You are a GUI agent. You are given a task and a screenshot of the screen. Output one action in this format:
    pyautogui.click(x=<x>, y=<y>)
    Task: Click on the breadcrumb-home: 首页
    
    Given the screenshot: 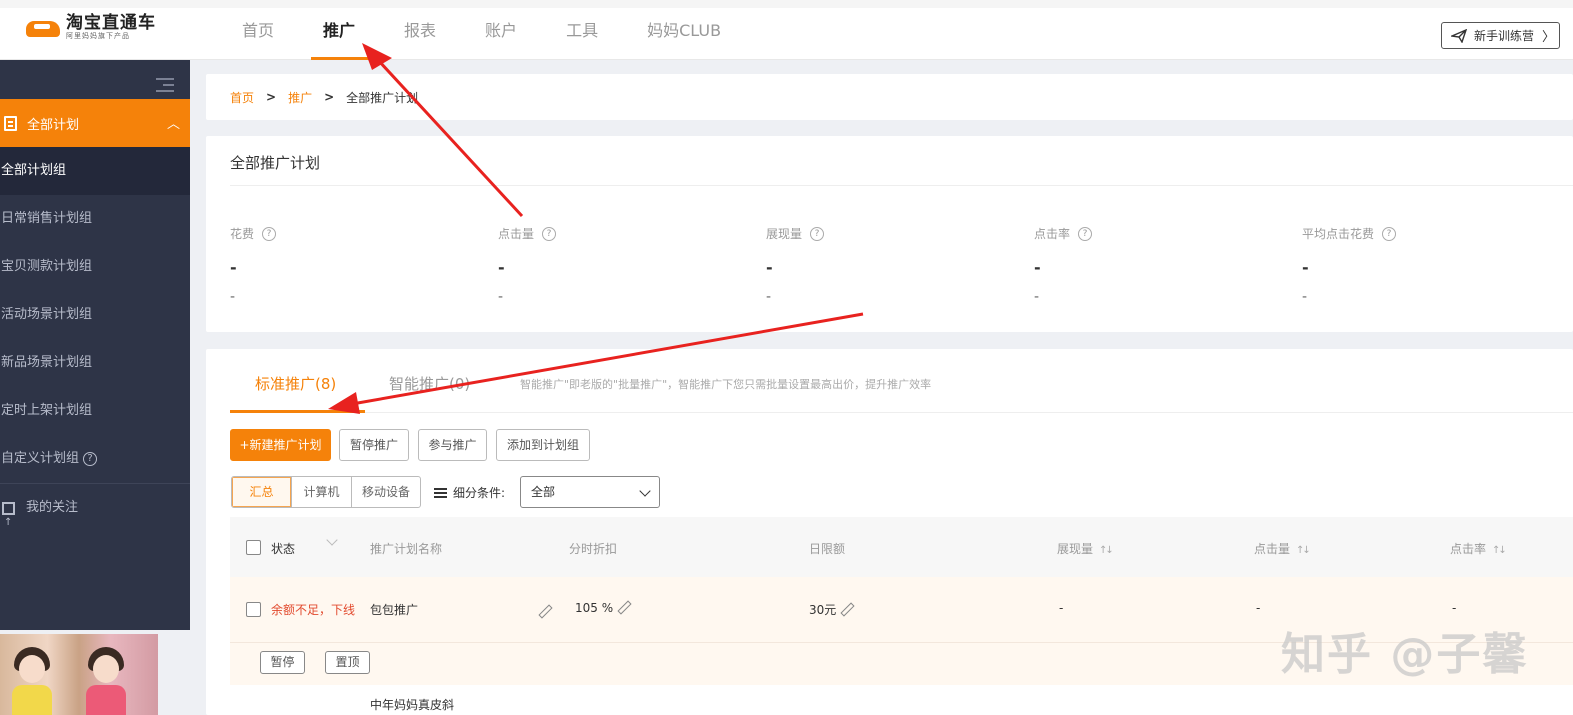 What is the action you would take?
    pyautogui.click(x=242, y=97)
    